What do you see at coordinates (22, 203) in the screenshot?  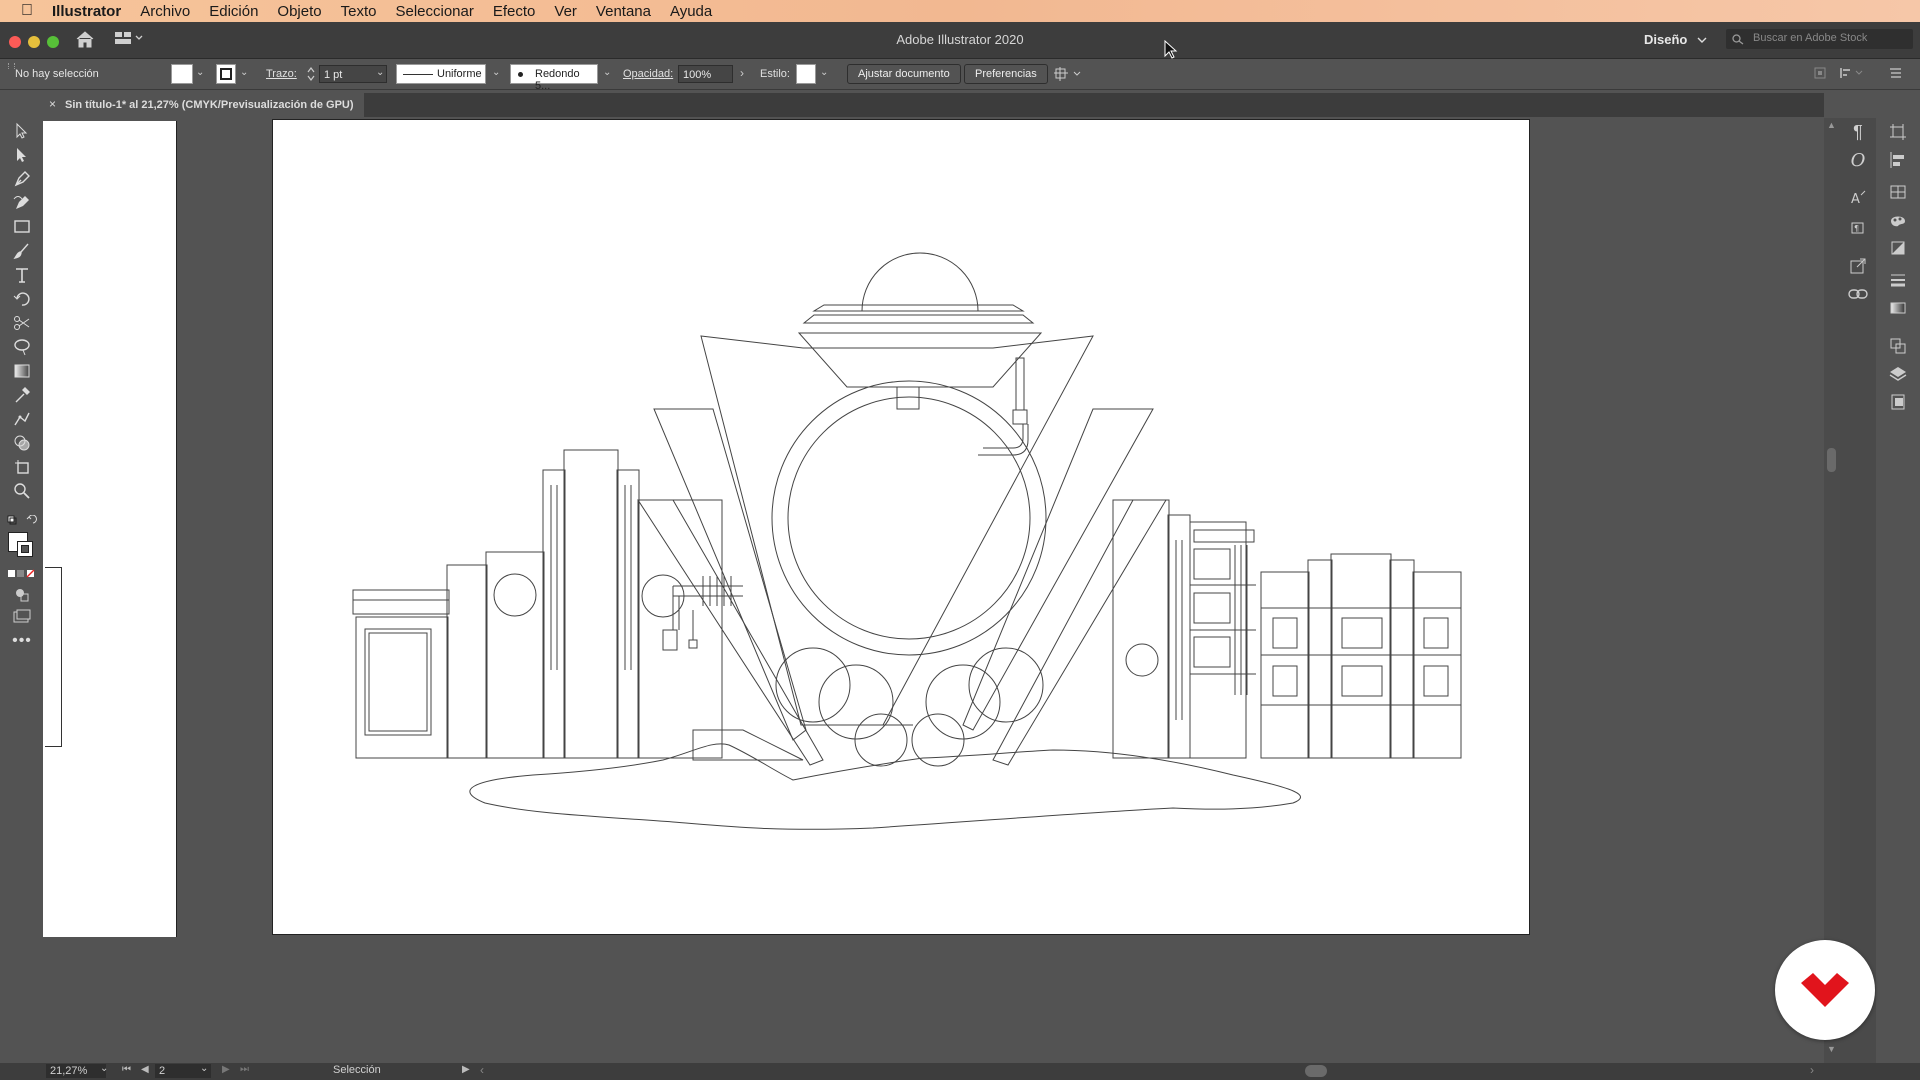 I see `curvature-tool` at bounding box center [22, 203].